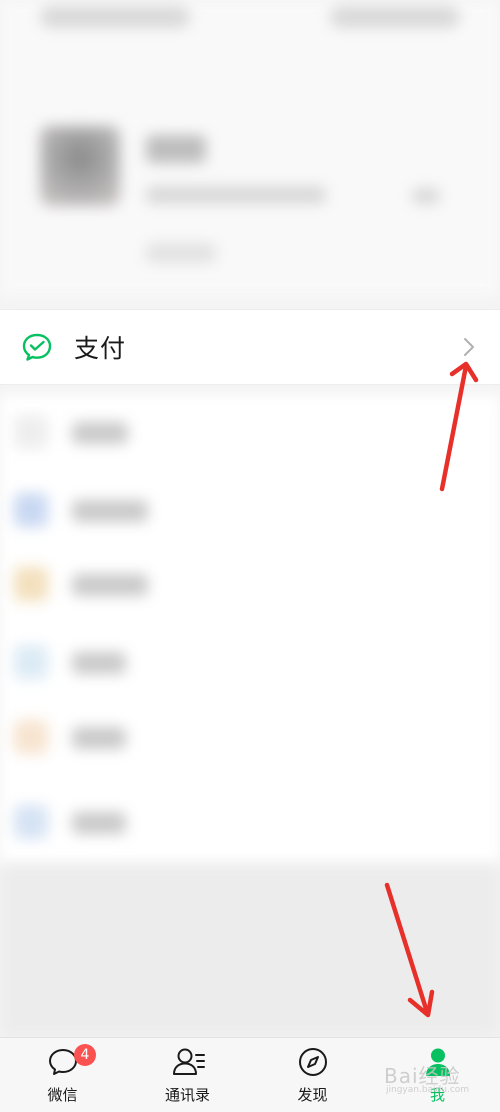 The height and width of the screenshot is (1112, 500). What do you see at coordinates (312, 1095) in the screenshot?
I see `tab-label: 发现` at bounding box center [312, 1095].